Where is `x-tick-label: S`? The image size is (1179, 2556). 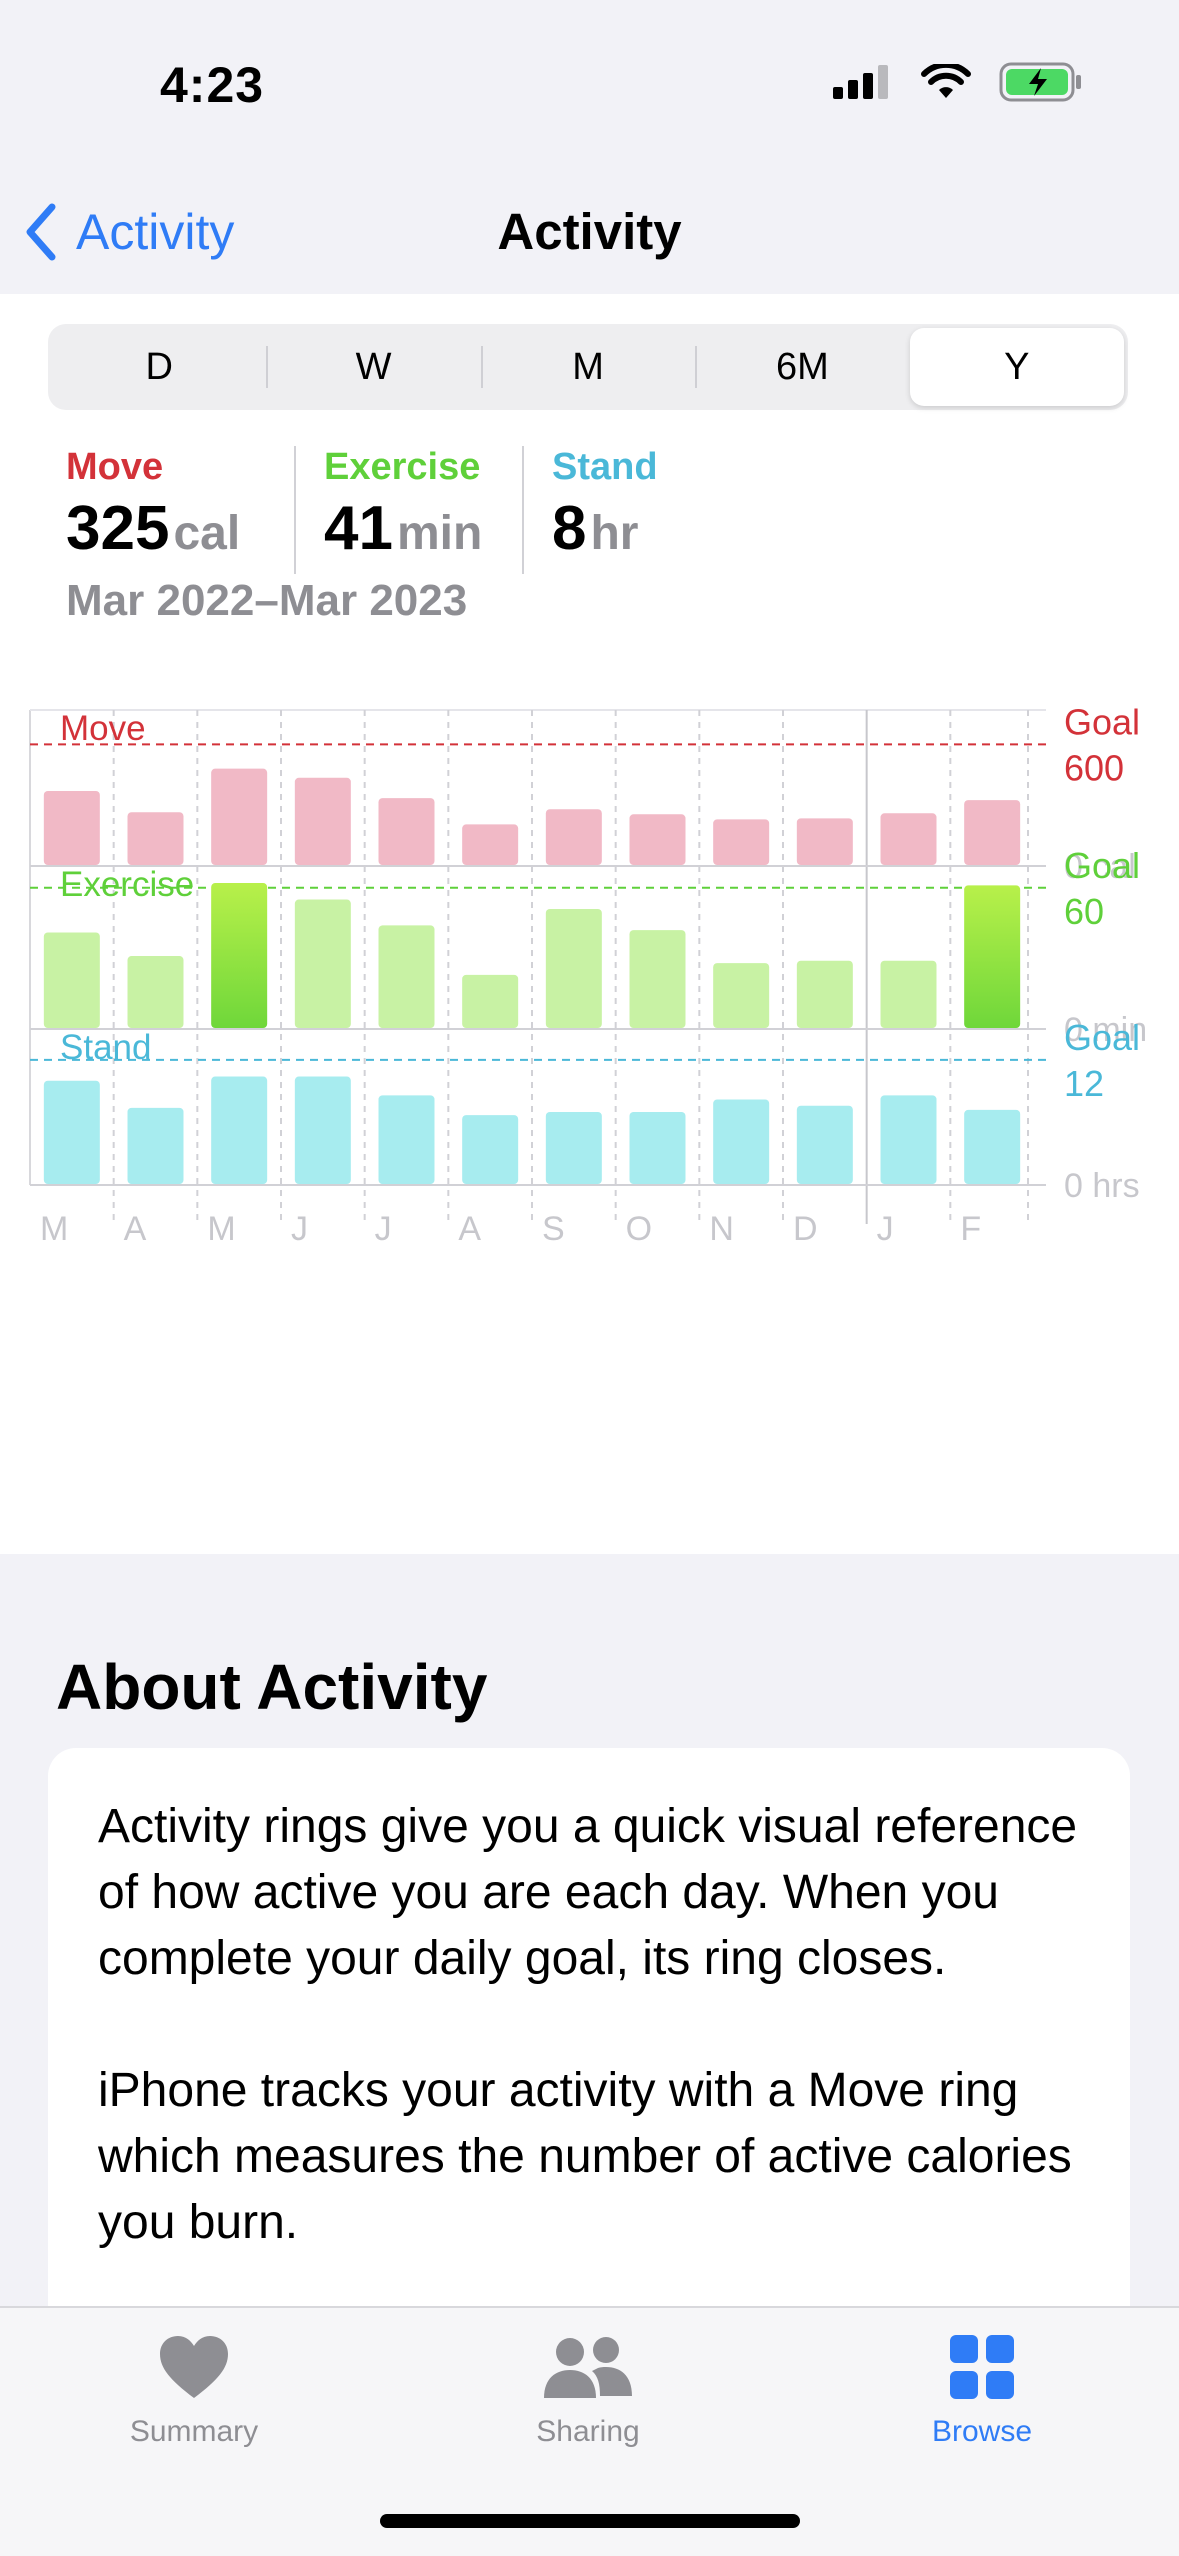 x-tick-label: S is located at coordinates (553, 1229).